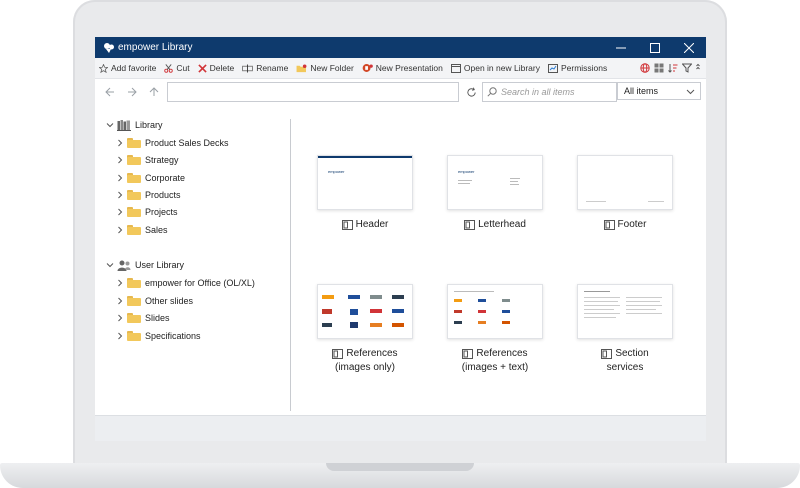 The image size is (800, 488). What do you see at coordinates (222, 68) in the screenshot?
I see `delete-label: Delete` at bounding box center [222, 68].